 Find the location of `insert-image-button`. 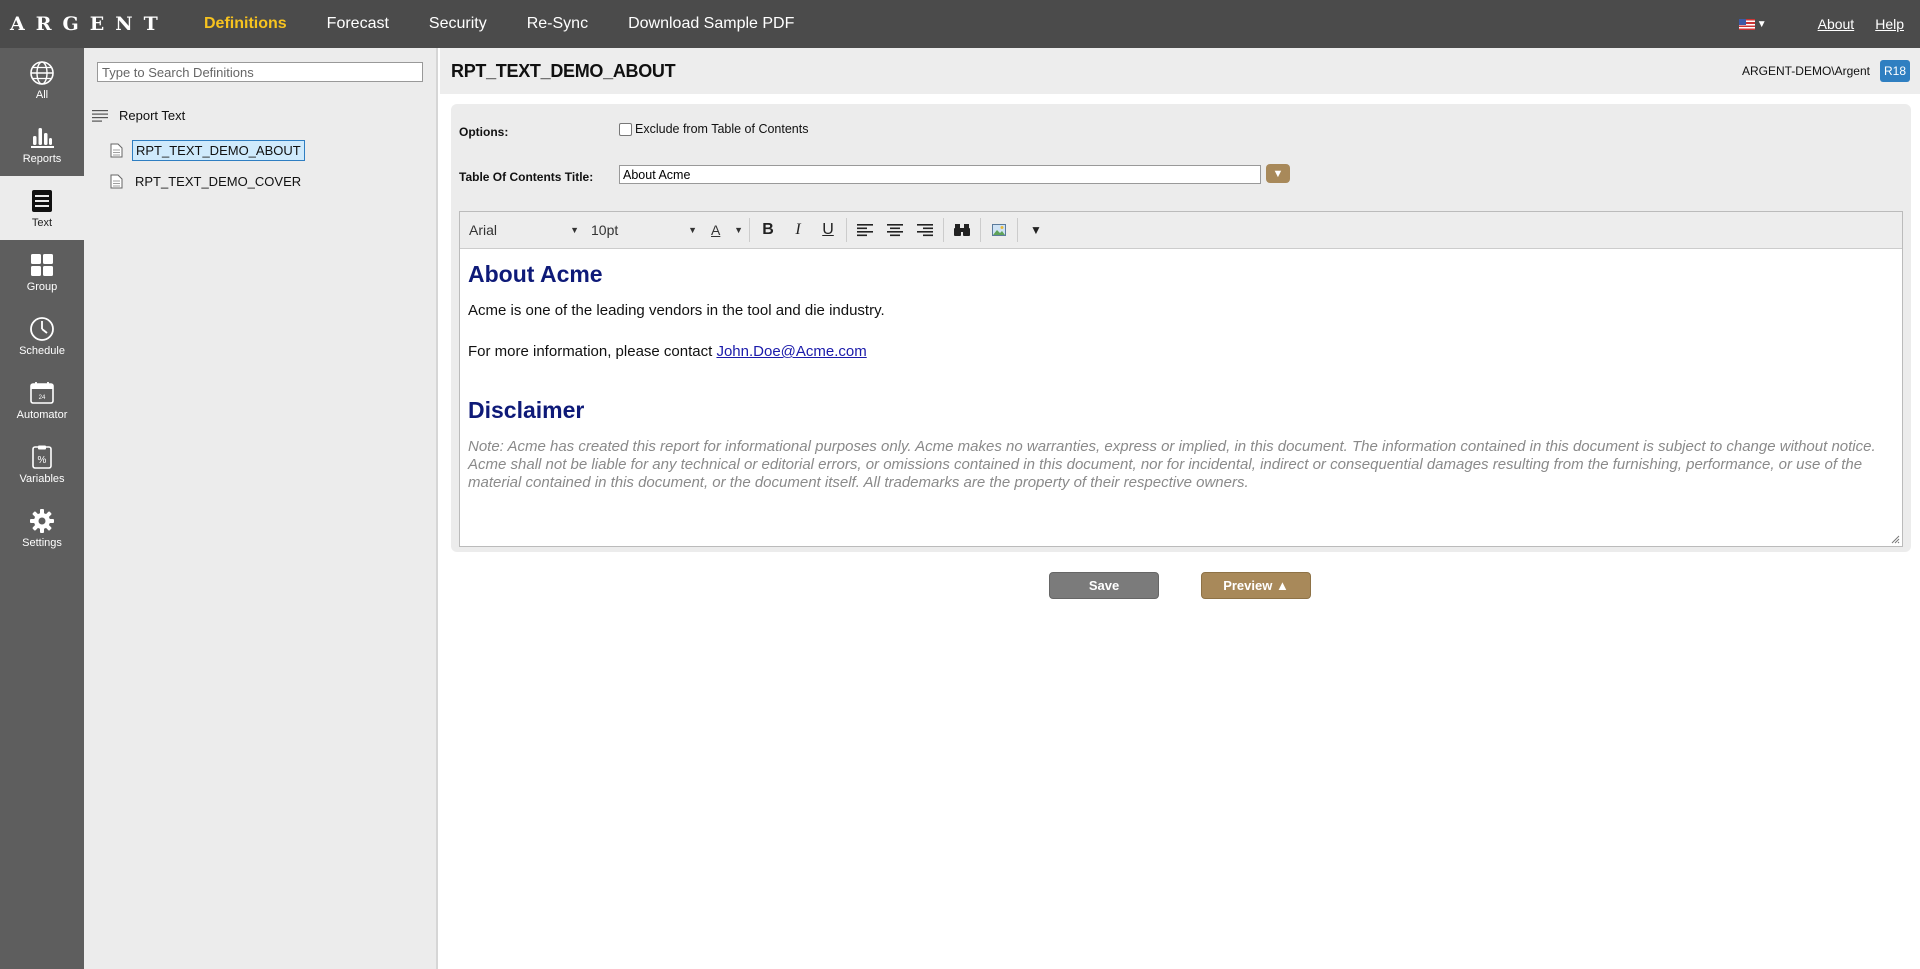

insert-image-button is located at coordinates (999, 230).